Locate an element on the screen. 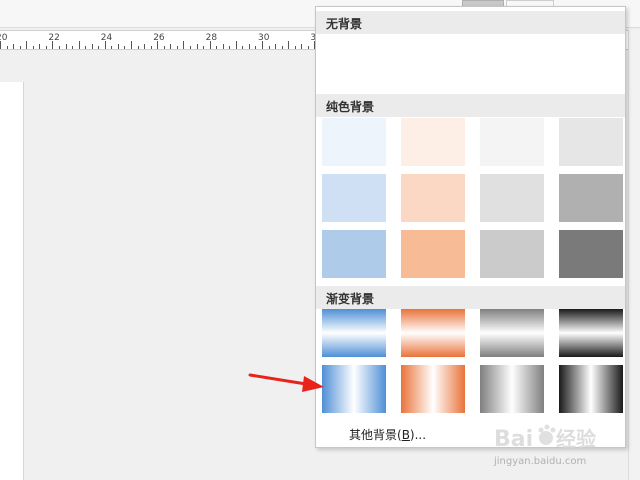 The height and width of the screenshot is (480, 640). ruler-number: 20 is located at coordinates (4, 38).